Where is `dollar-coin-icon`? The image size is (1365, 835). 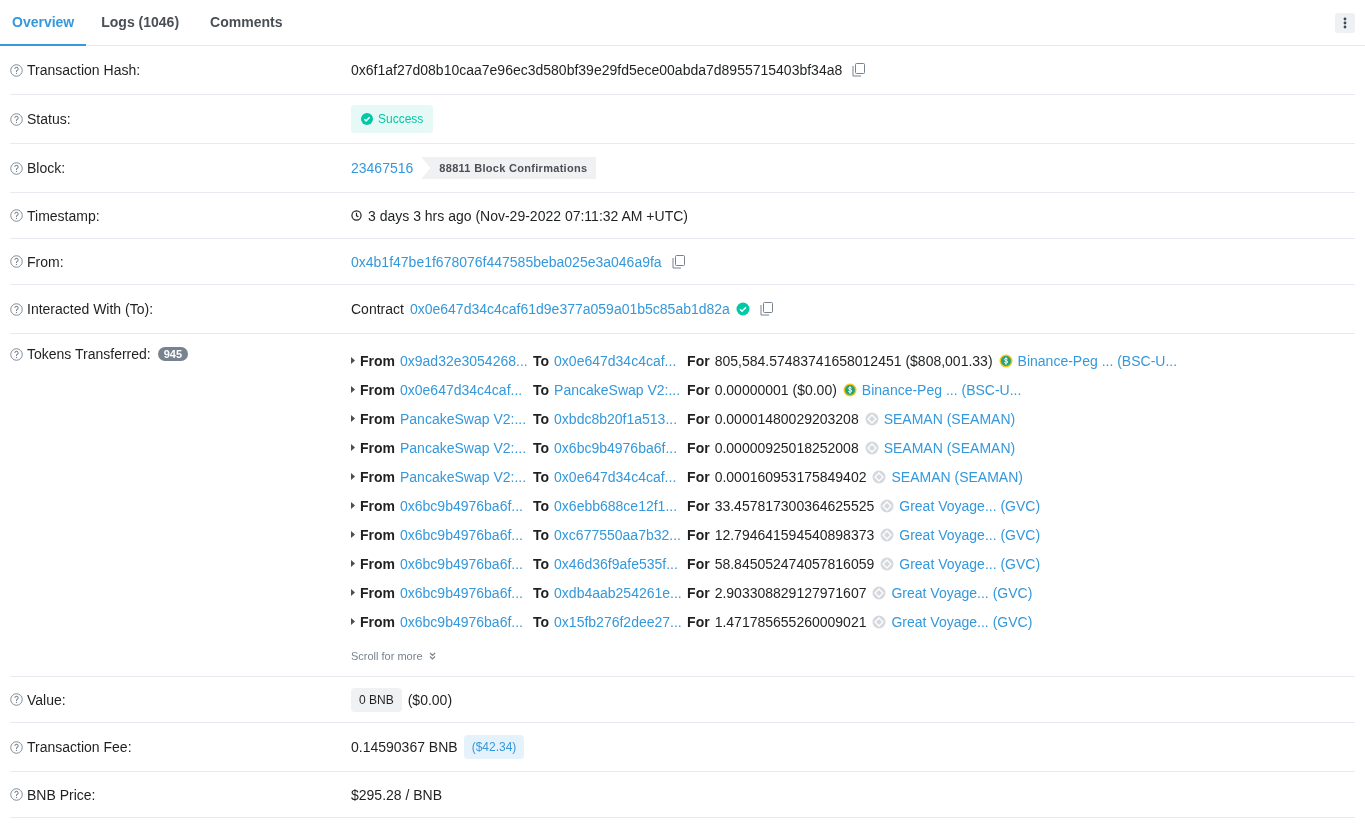 dollar-coin-icon is located at coordinates (1005, 360).